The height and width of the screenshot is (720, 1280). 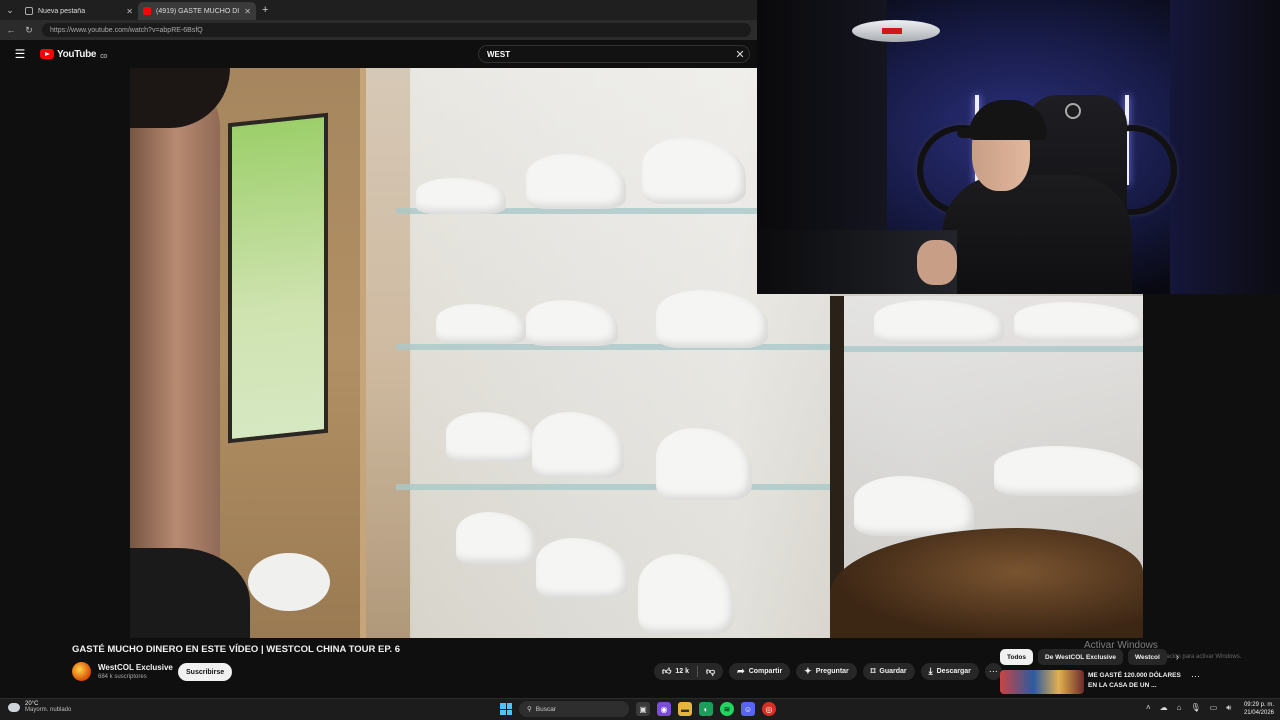 I want to click on tab-nueva-pestana: Nueva pestaña ✕, so click(x=79, y=11).